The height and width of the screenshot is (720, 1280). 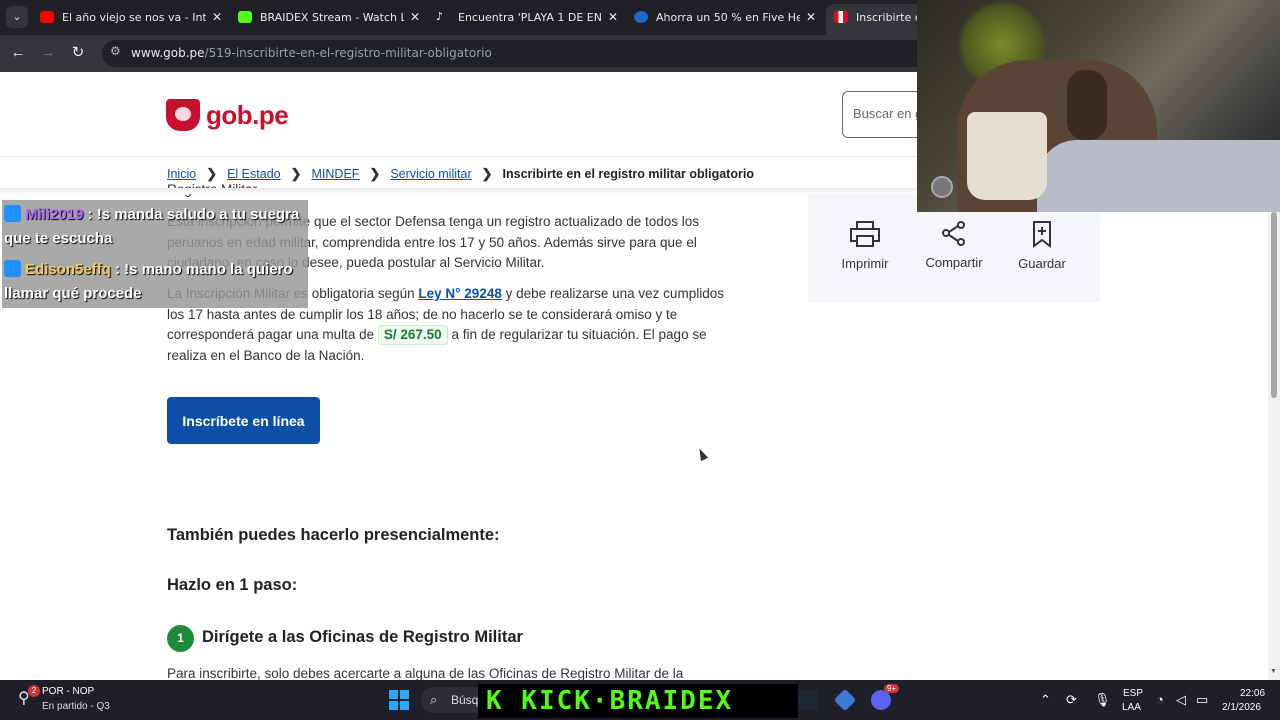 I want to click on steam-icon, so click(x=641, y=17).